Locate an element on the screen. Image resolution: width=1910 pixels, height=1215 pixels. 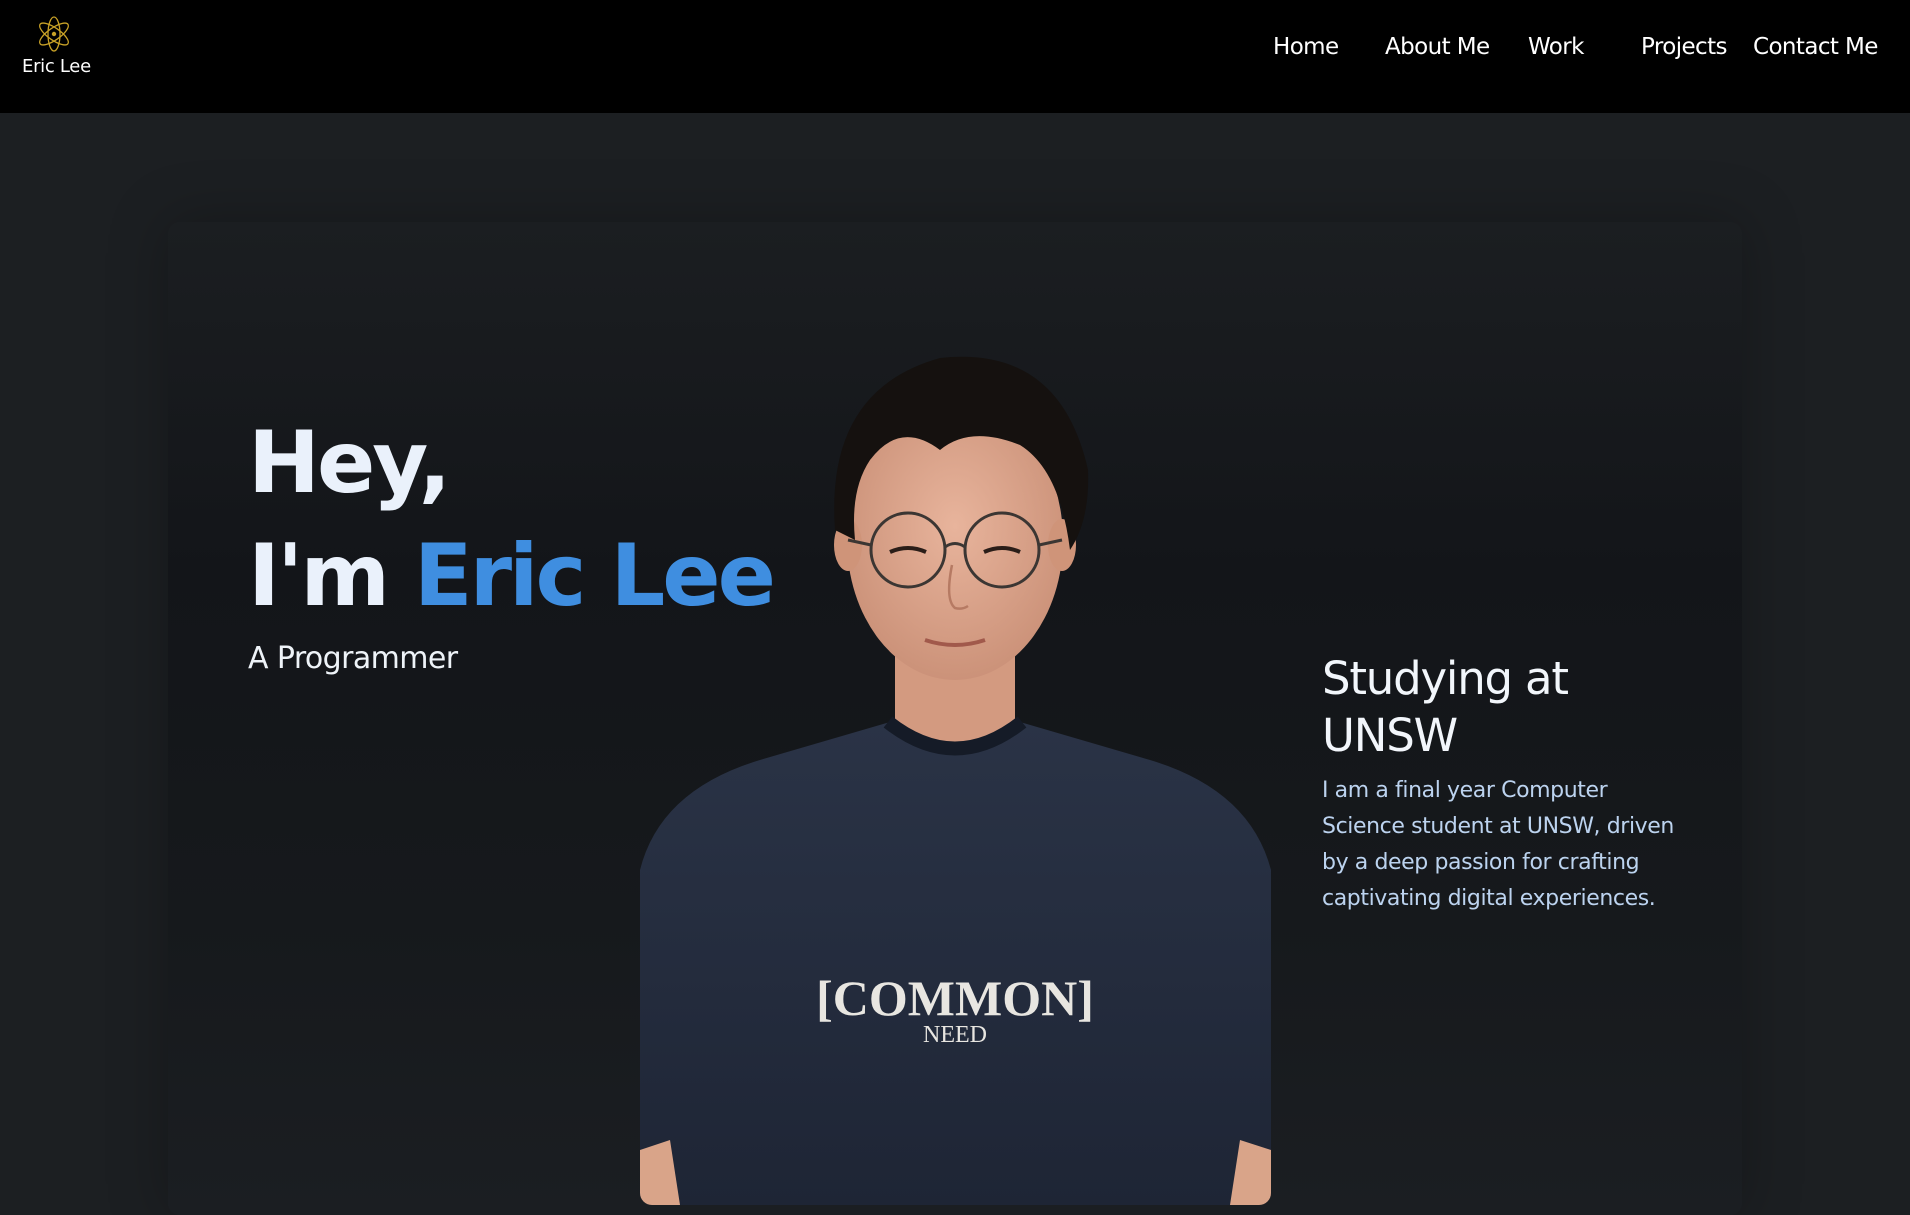
nav-link-work: Work is located at coordinates (1556, 47).